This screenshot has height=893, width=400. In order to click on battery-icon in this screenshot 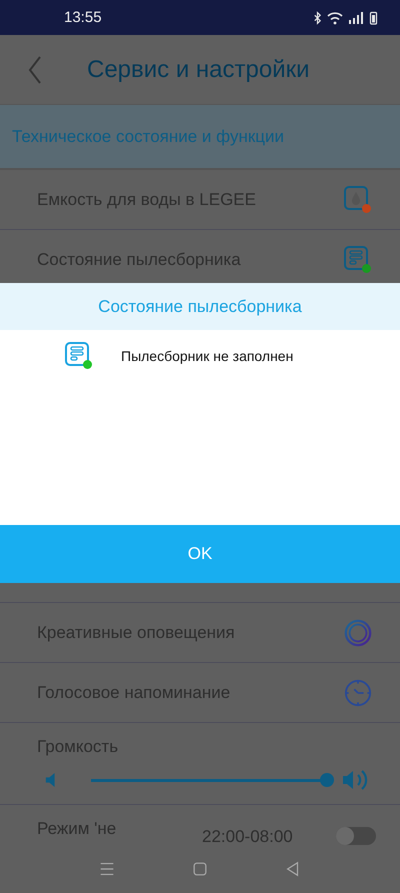, I will do `click(373, 17)`.